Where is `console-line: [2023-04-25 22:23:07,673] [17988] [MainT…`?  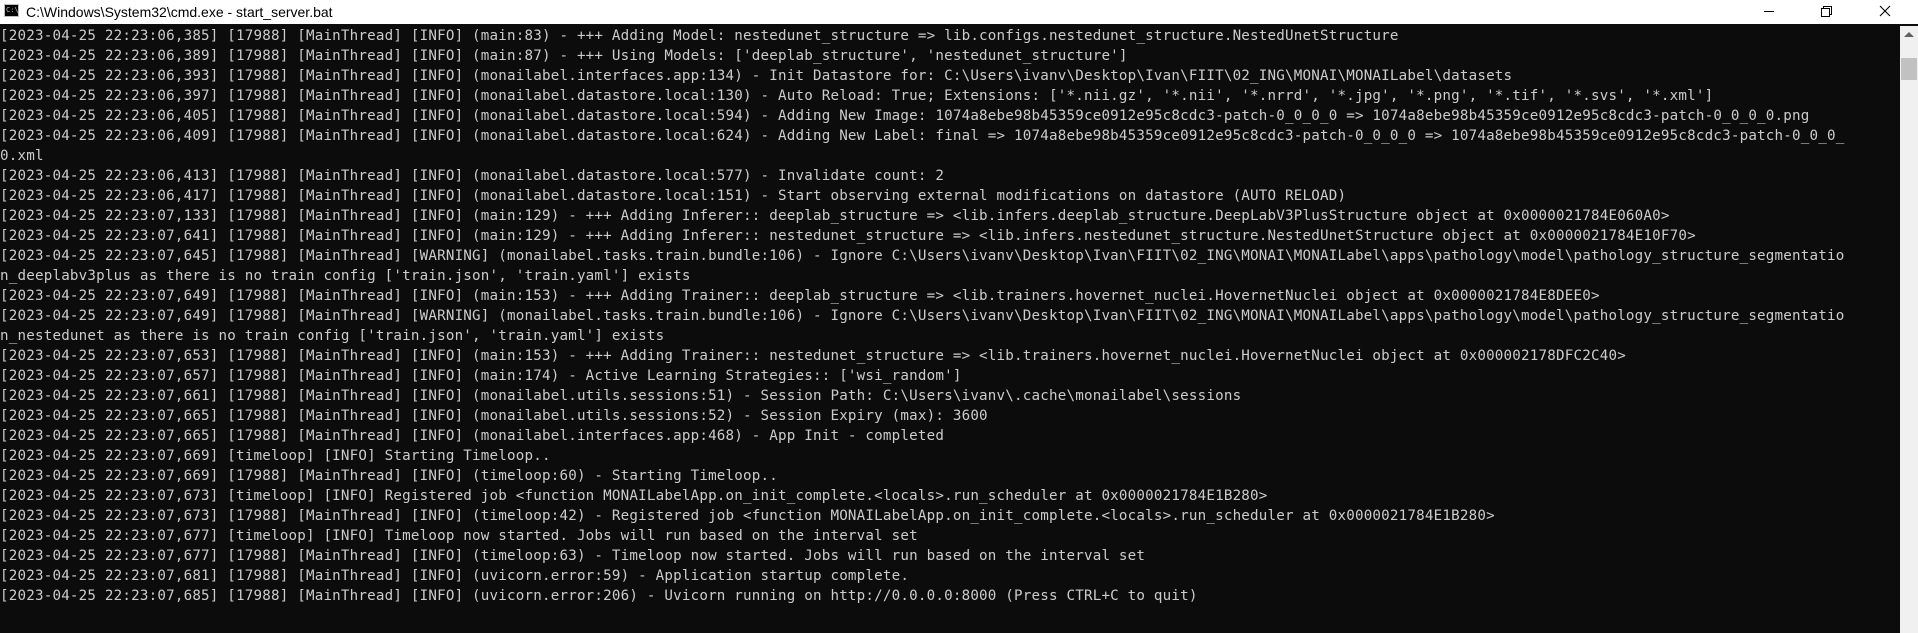 console-line: [2023-04-25 22:23:07,673] [17988] [MainT… is located at coordinates (747, 516).